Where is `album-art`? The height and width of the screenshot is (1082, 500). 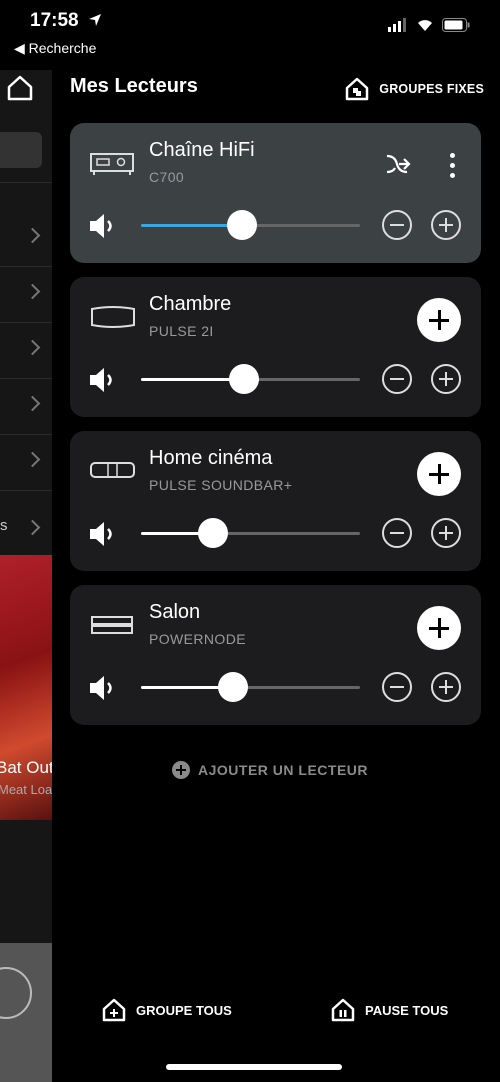 album-art is located at coordinates (26, 687).